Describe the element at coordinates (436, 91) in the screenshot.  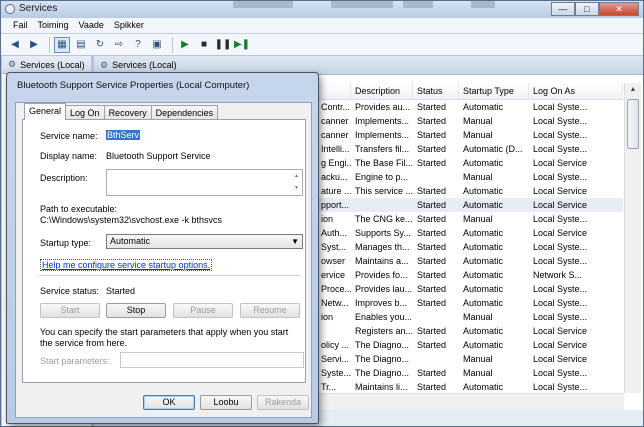
I see `column-header-status: Status` at that location.